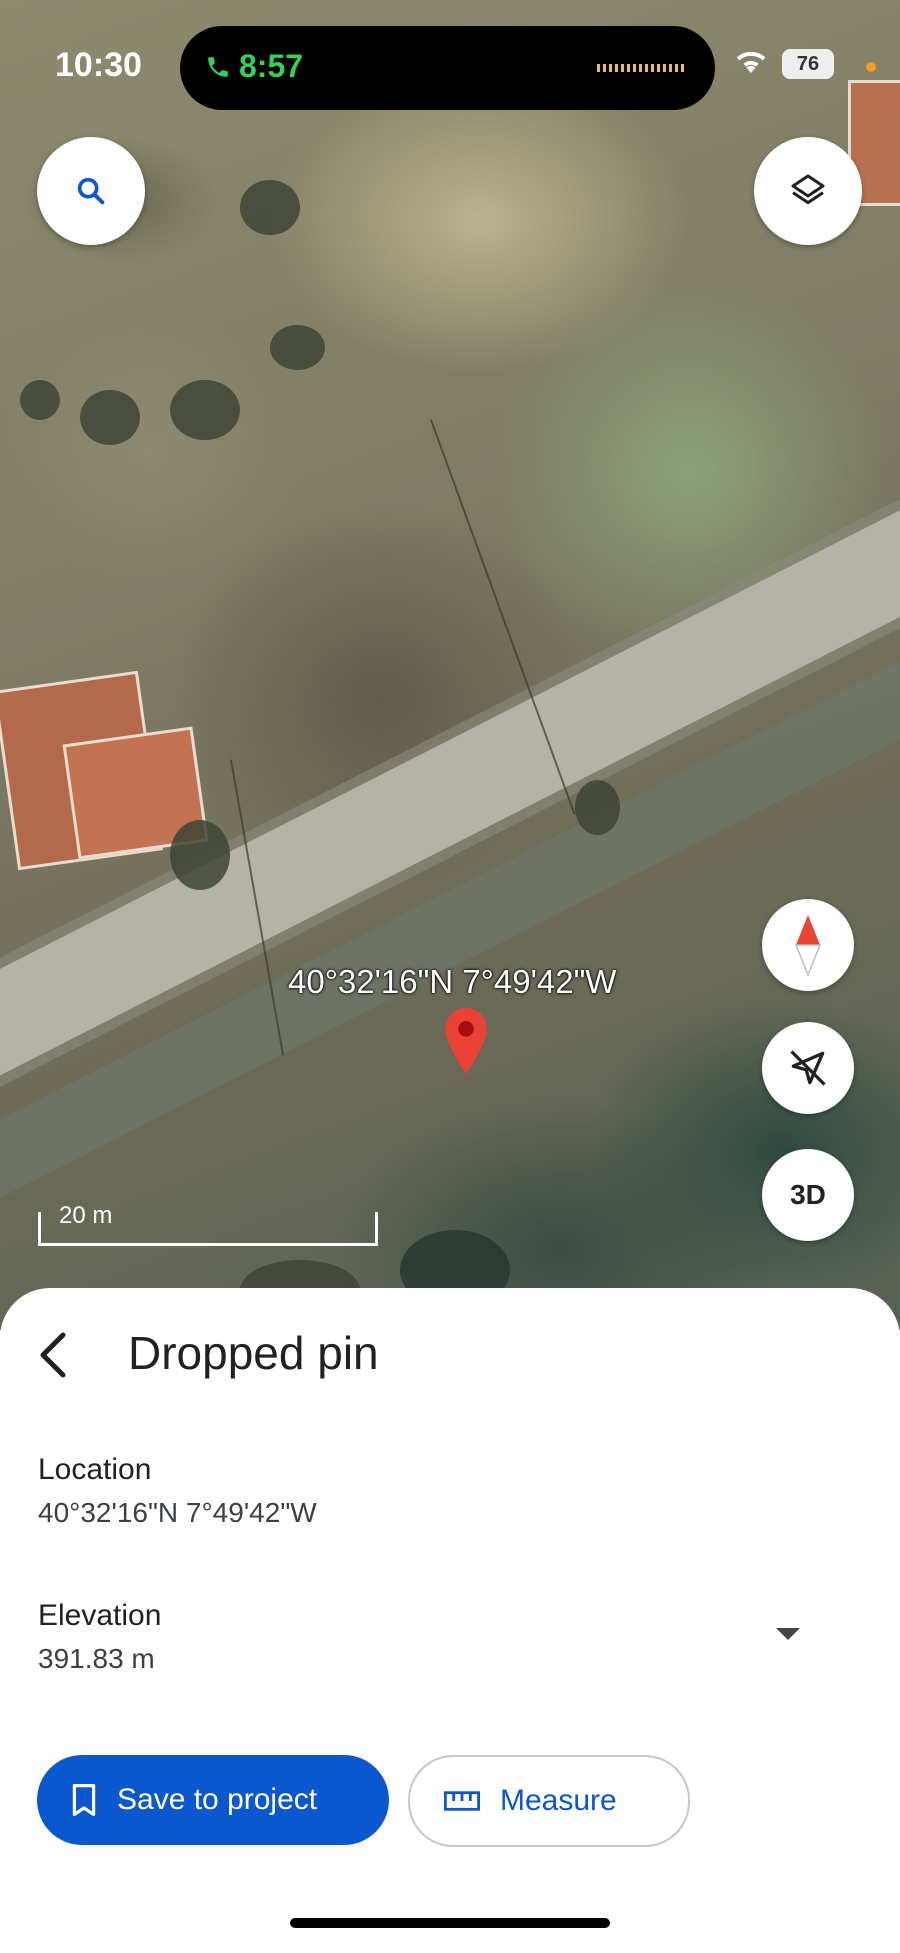  I want to click on compass-icon, so click(808, 946).